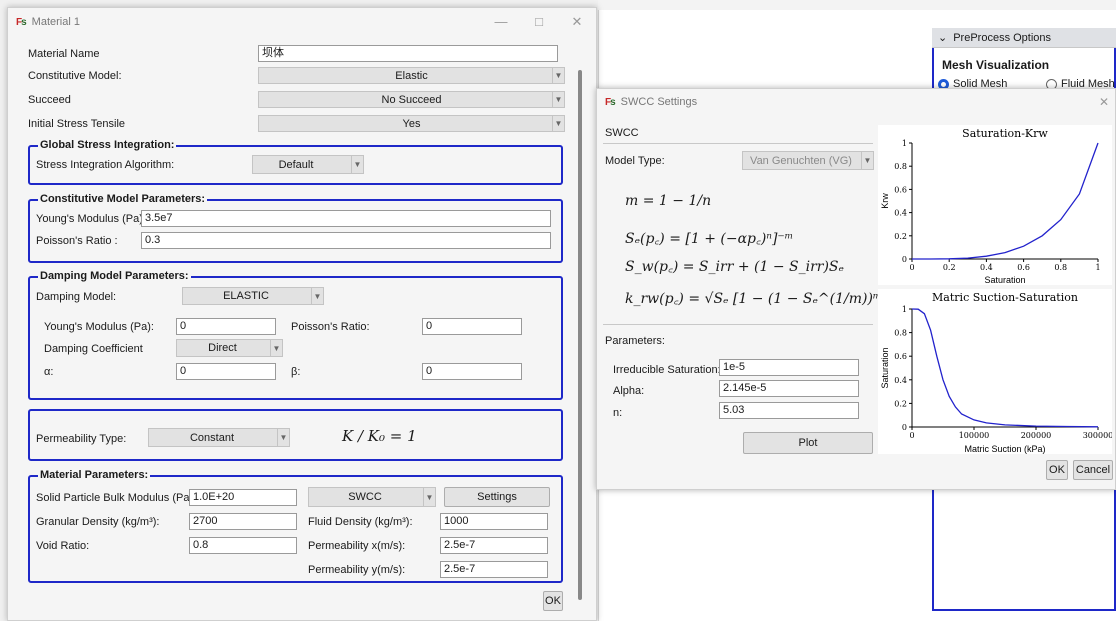 This screenshot has height=621, width=1116. What do you see at coordinates (949, 267) in the screenshot?
I see `x-tick-label: 0.2` at bounding box center [949, 267].